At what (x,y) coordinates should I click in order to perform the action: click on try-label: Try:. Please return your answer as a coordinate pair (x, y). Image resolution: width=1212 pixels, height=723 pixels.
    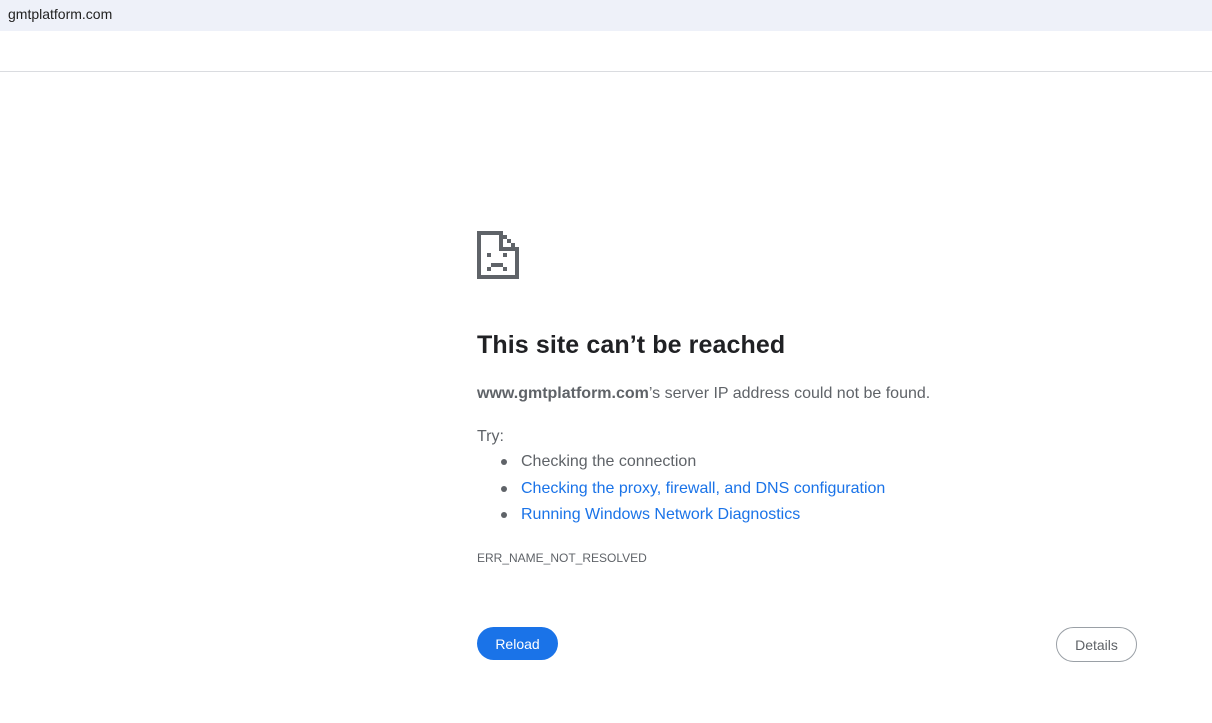
    Looking at the image, I should click on (490, 436).